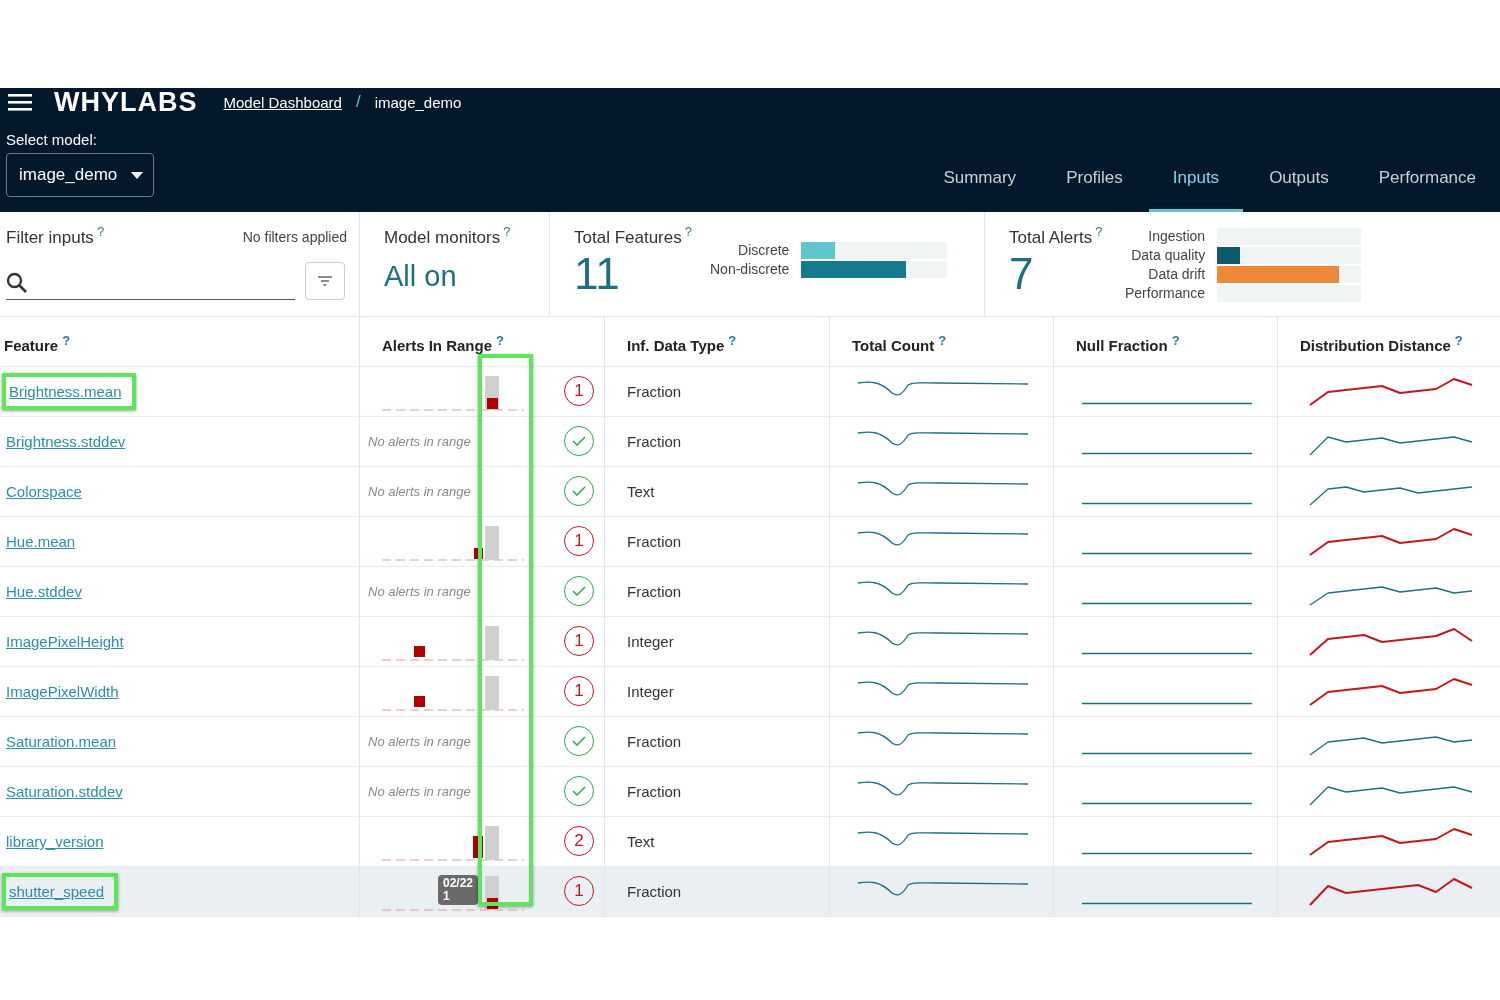 This screenshot has width=1500, height=1000. I want to click on filter-button, so click(325, 280).